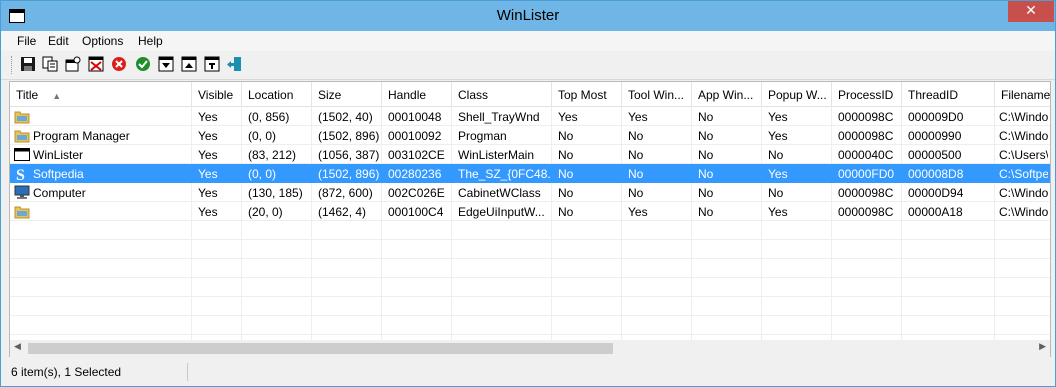  Describe the element at coordinates (935, 136) in the screenshot. I see `cell-thread-id: 00000990` at that location.